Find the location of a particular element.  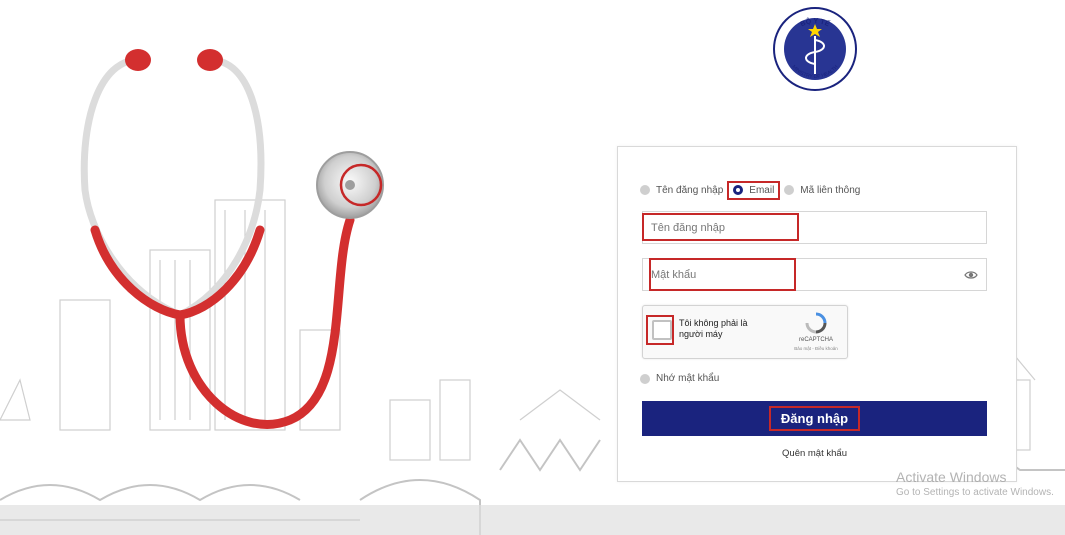

watermark-subtitle: Go to Settings to activate Windows. is located at coordinates (975, 492).